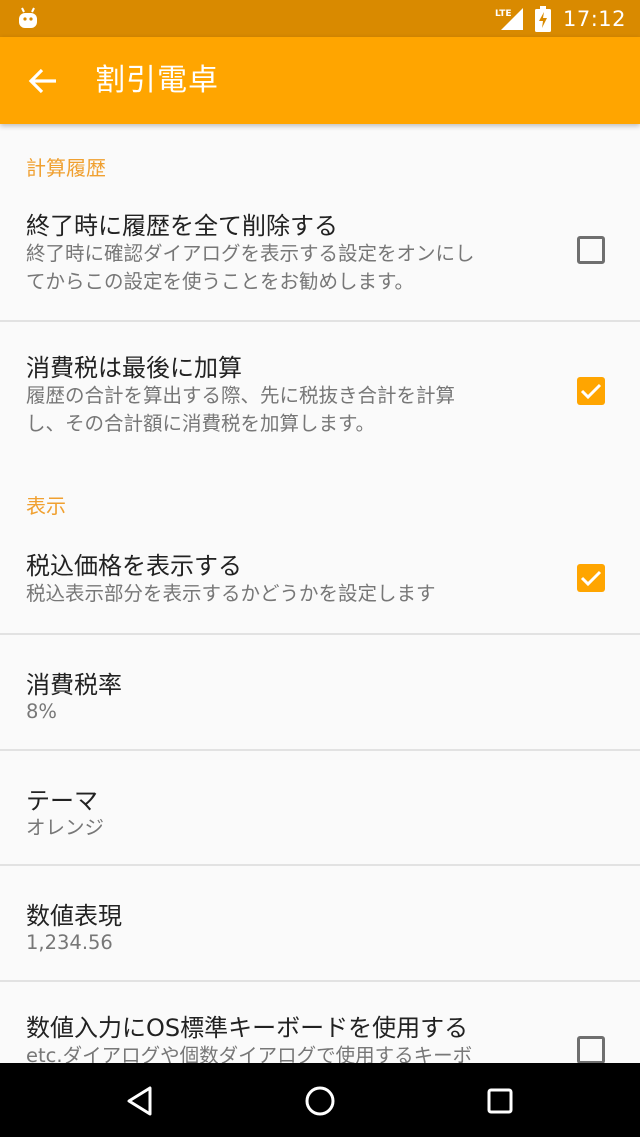  I want to click on pref-number-format: 数値表現 1,234.56, so click(320, 923).